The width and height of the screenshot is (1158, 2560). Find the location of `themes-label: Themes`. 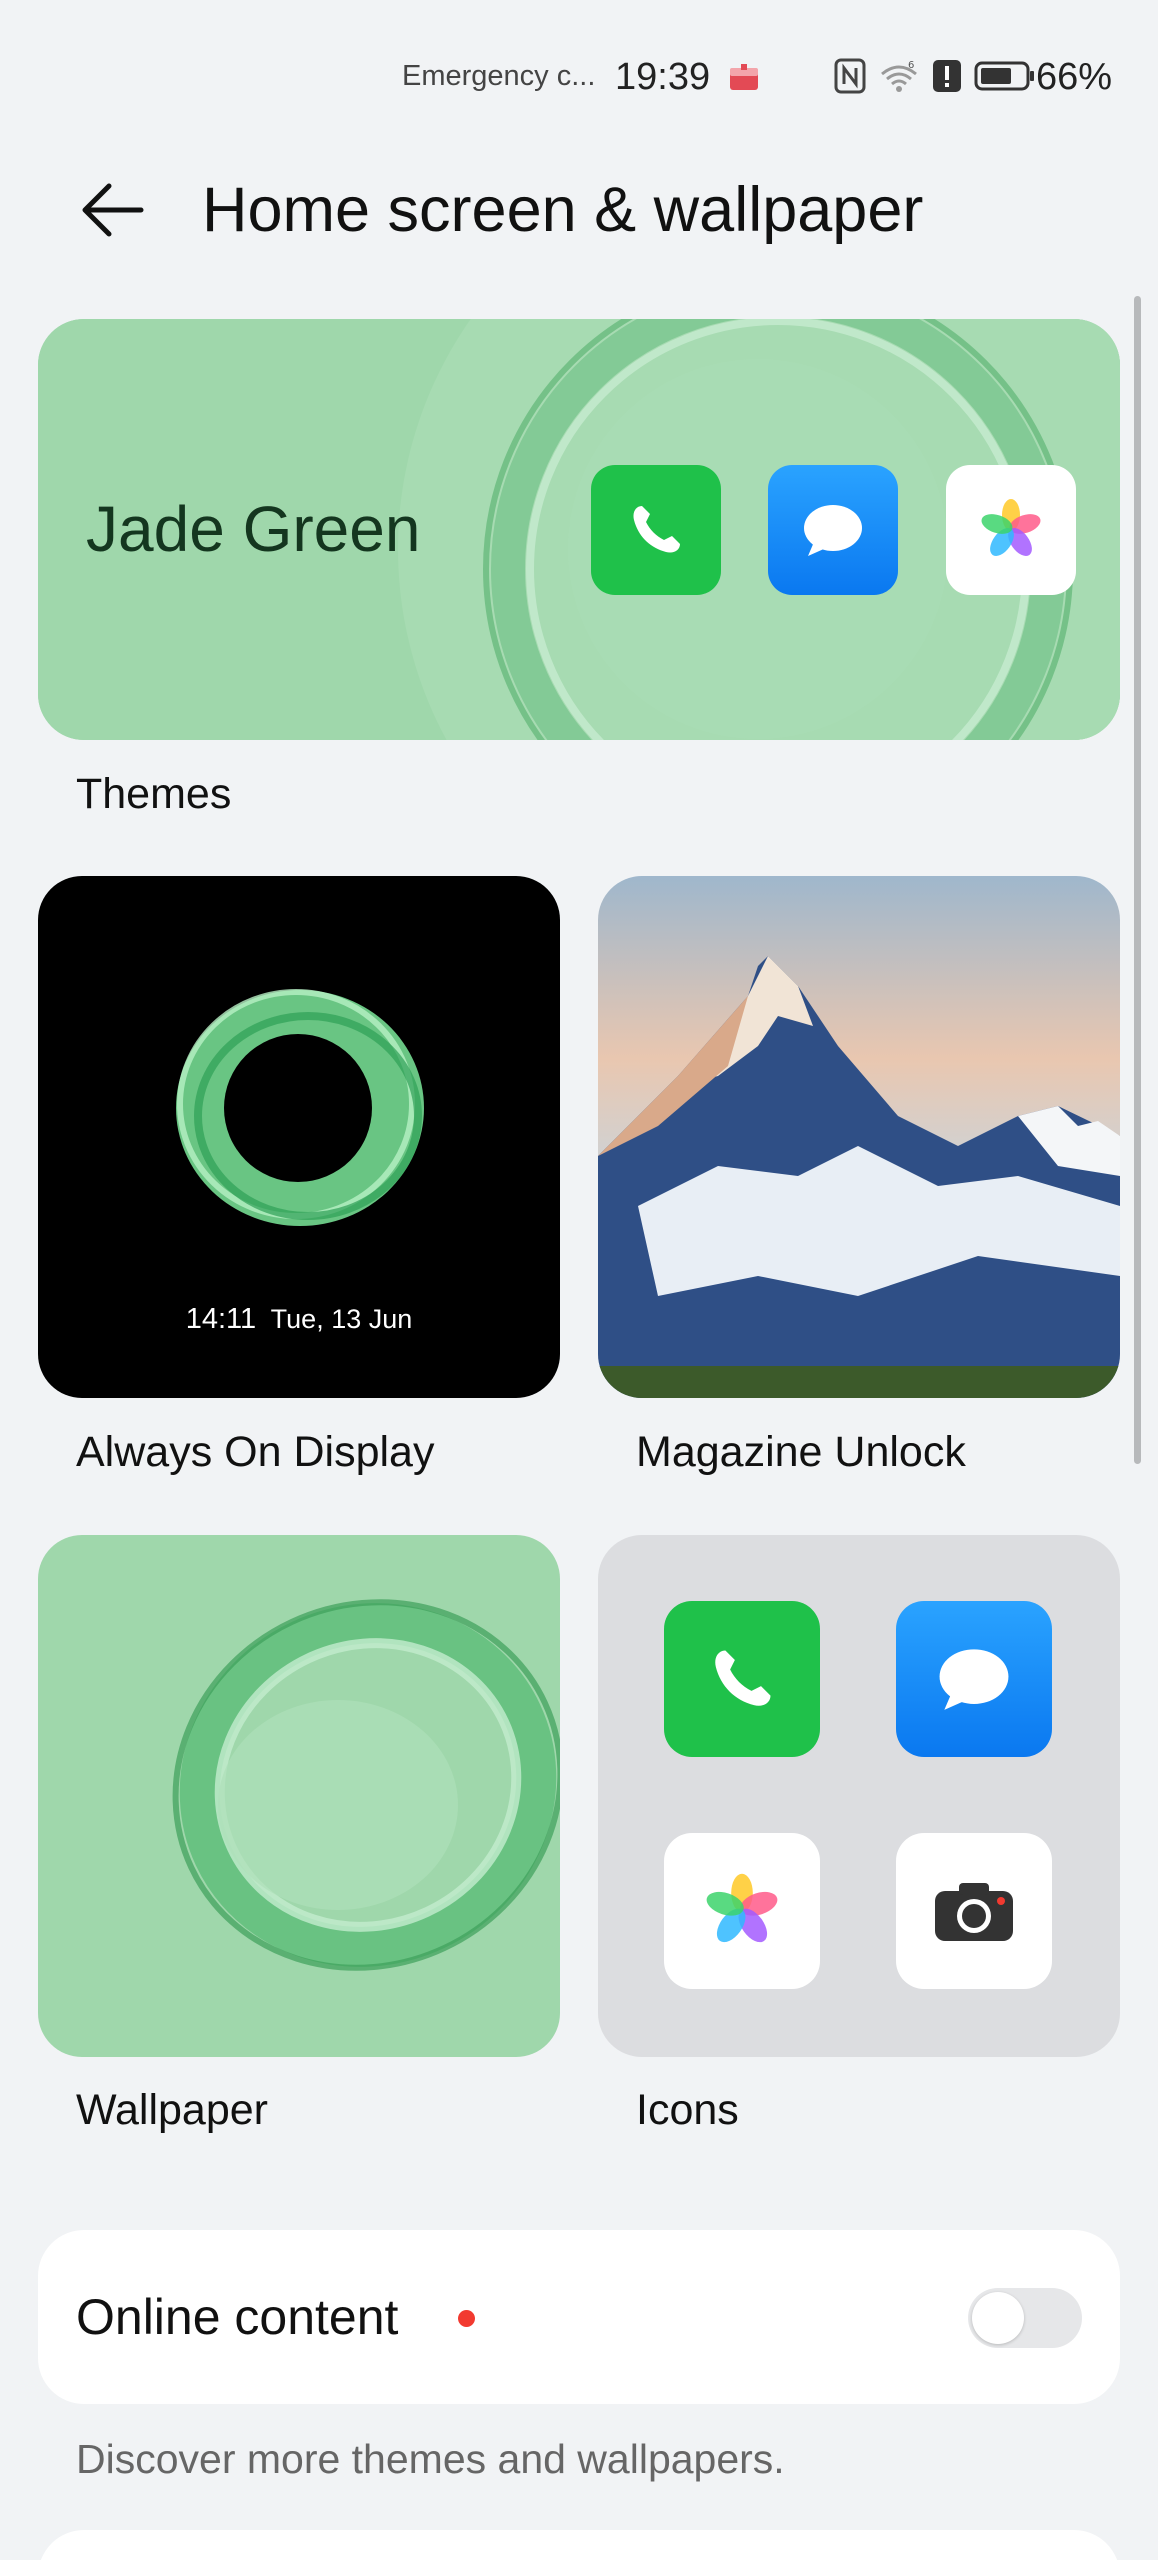

themes-label: Themes is located at coordinates (154, 794).